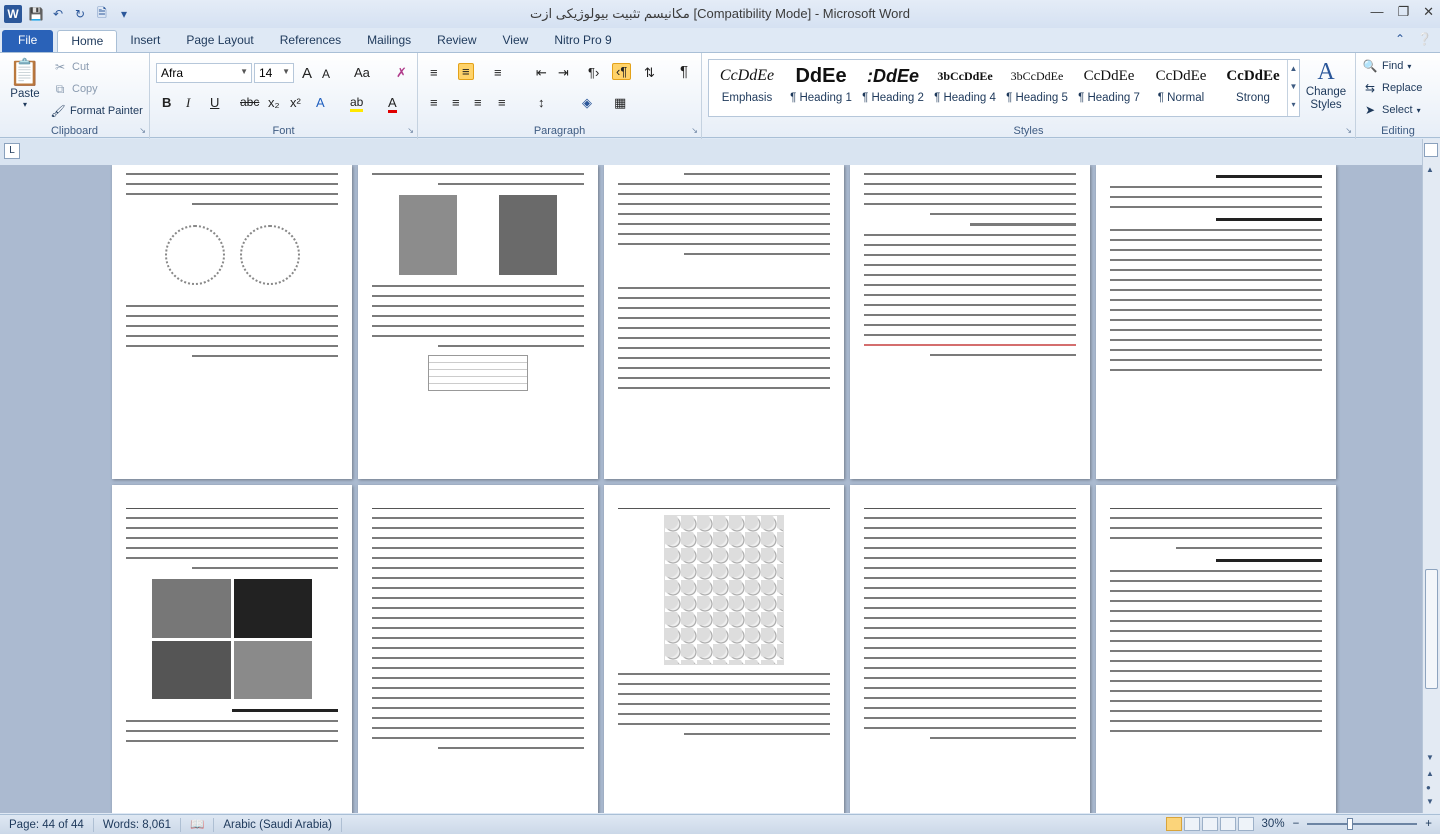 The width and height of the screenshot is (1440, 834). What do you see at coordinates (498, 72) in the screenshot?
I see `multilevel-list-icon: ≡` at bounding box center [498, 72].